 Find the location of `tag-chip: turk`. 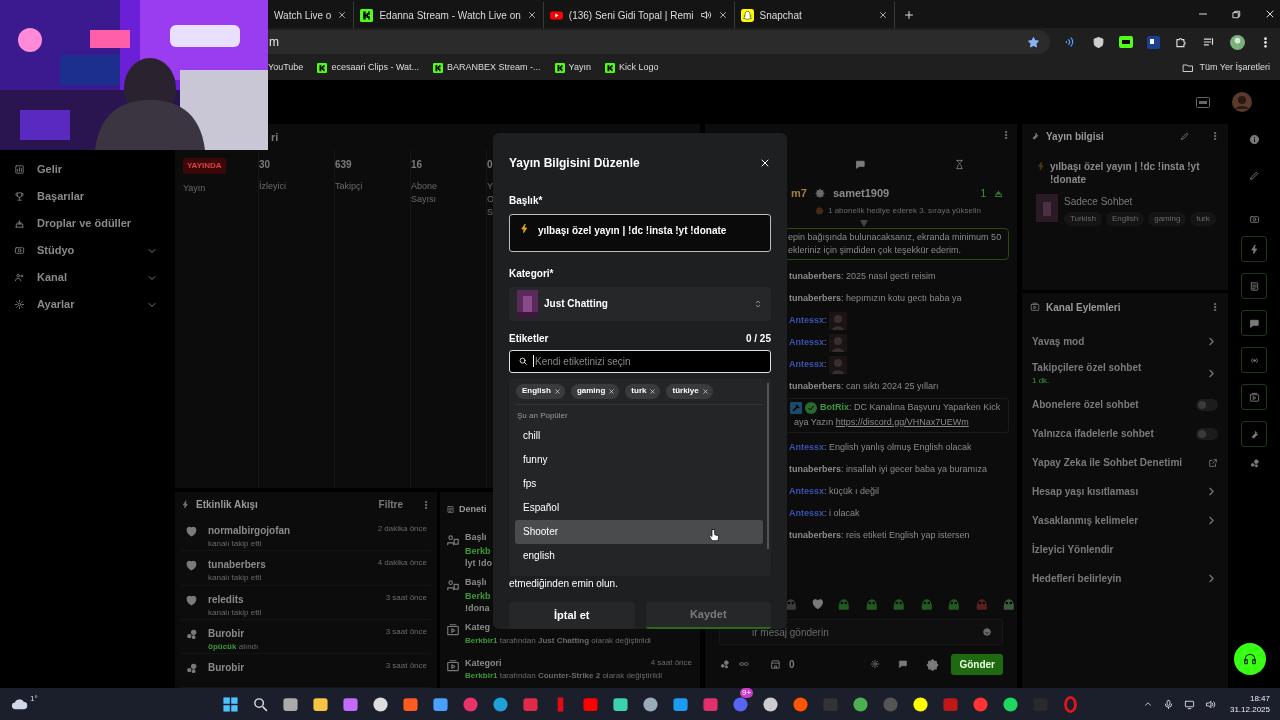

tag-chip: turk is located at coordinates (643, 391).